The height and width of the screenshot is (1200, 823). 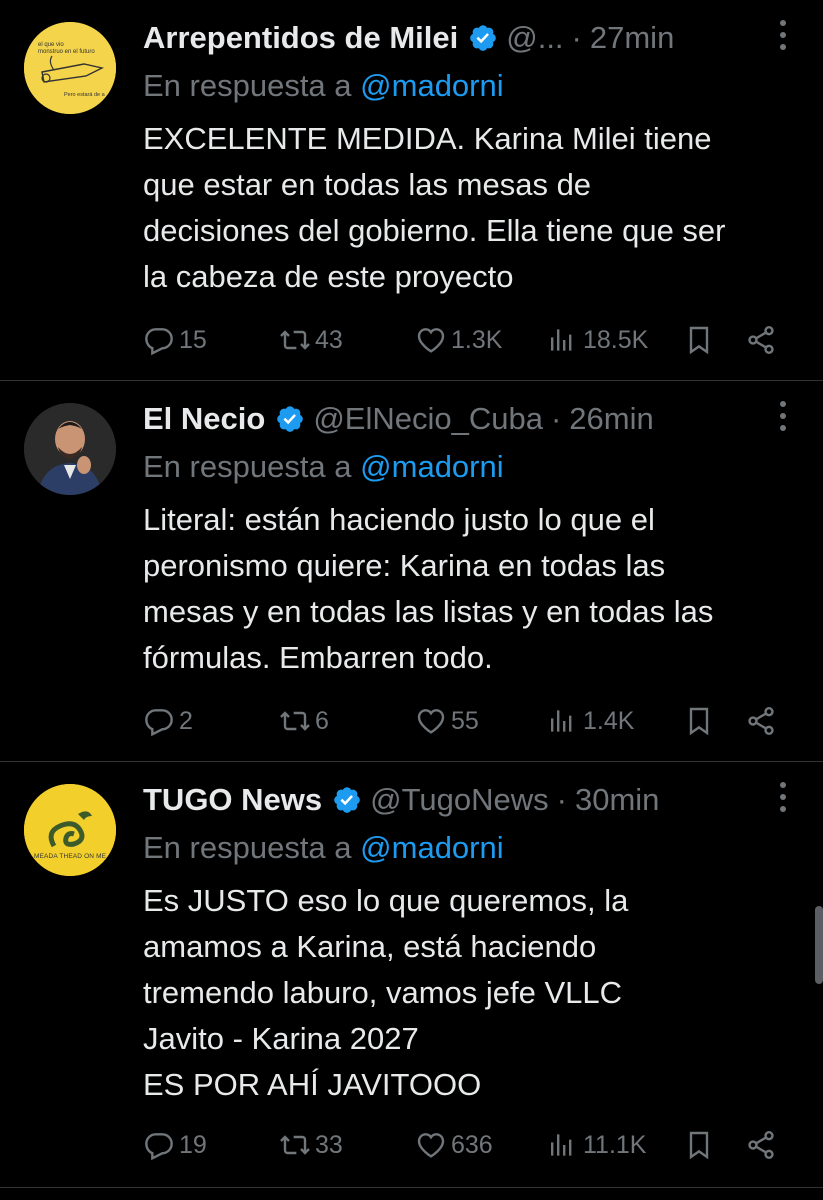 What do you see at coordinates (66, 52) in the screenshot?
I see `svg-text: monstruo en el futuro` at bounding box center [66, 52].